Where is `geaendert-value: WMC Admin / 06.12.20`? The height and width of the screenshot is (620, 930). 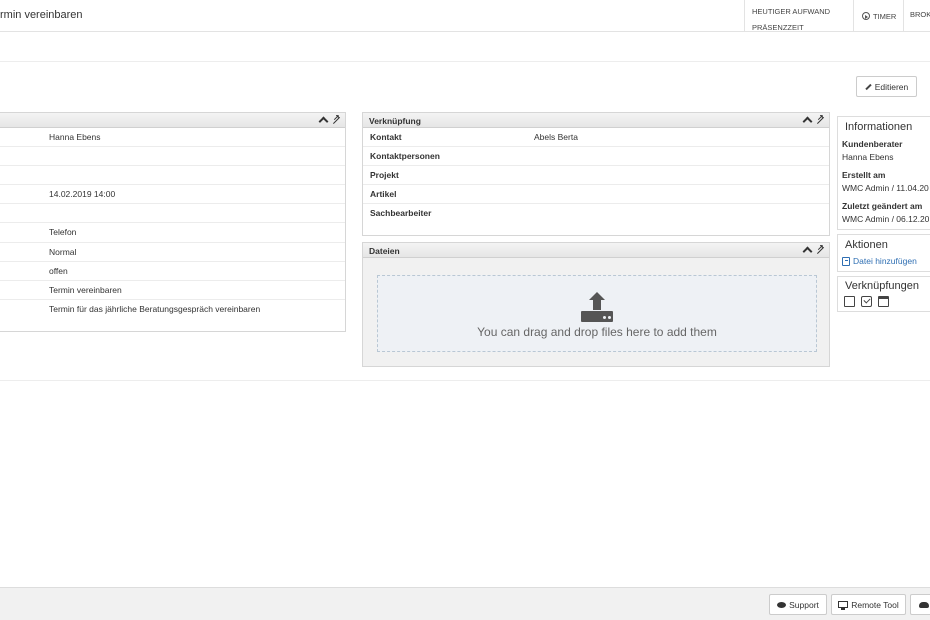 geaendert-value: WMC Admin / 06.12.20 is located at coordinates (886, 219).